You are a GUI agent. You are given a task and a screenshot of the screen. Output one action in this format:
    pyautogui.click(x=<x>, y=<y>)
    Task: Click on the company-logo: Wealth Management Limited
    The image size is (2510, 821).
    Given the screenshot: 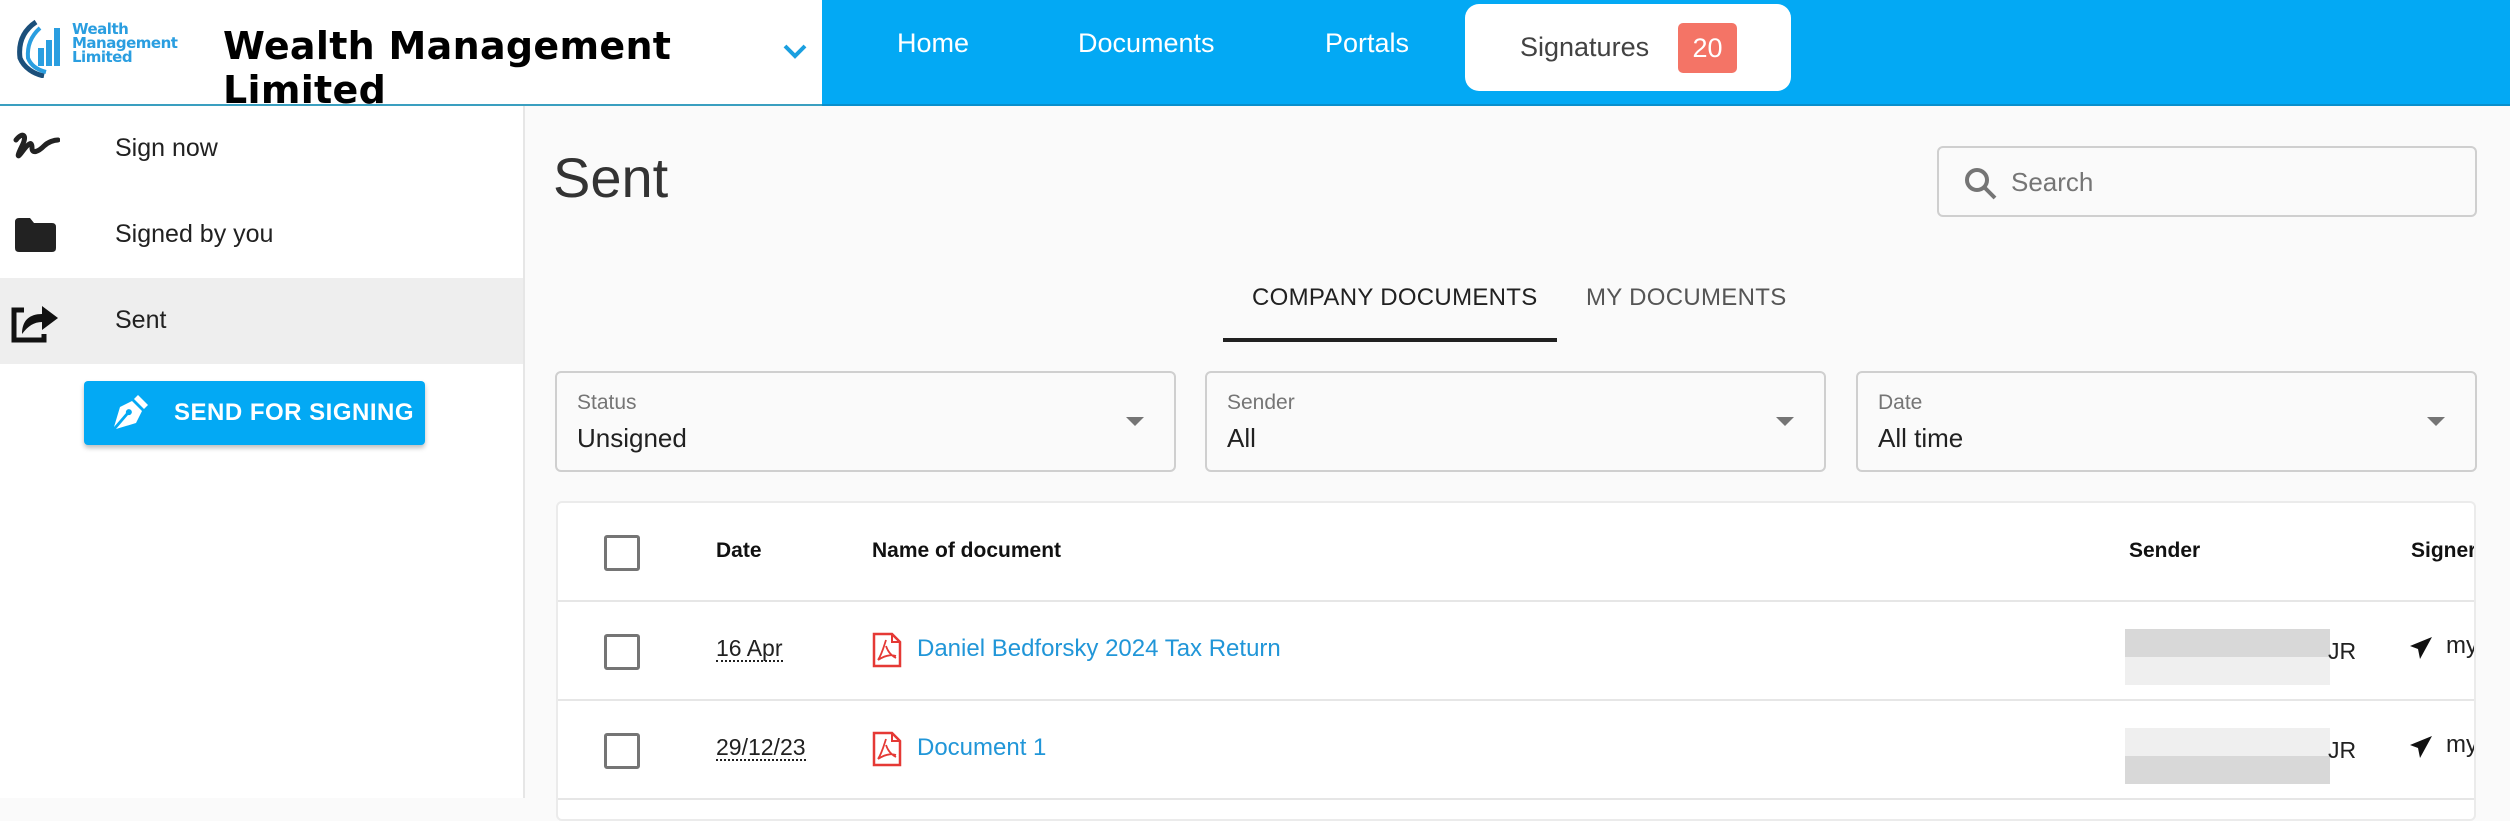 What is the action you would take?
    pyautogui.click(x=96, y=48)
    